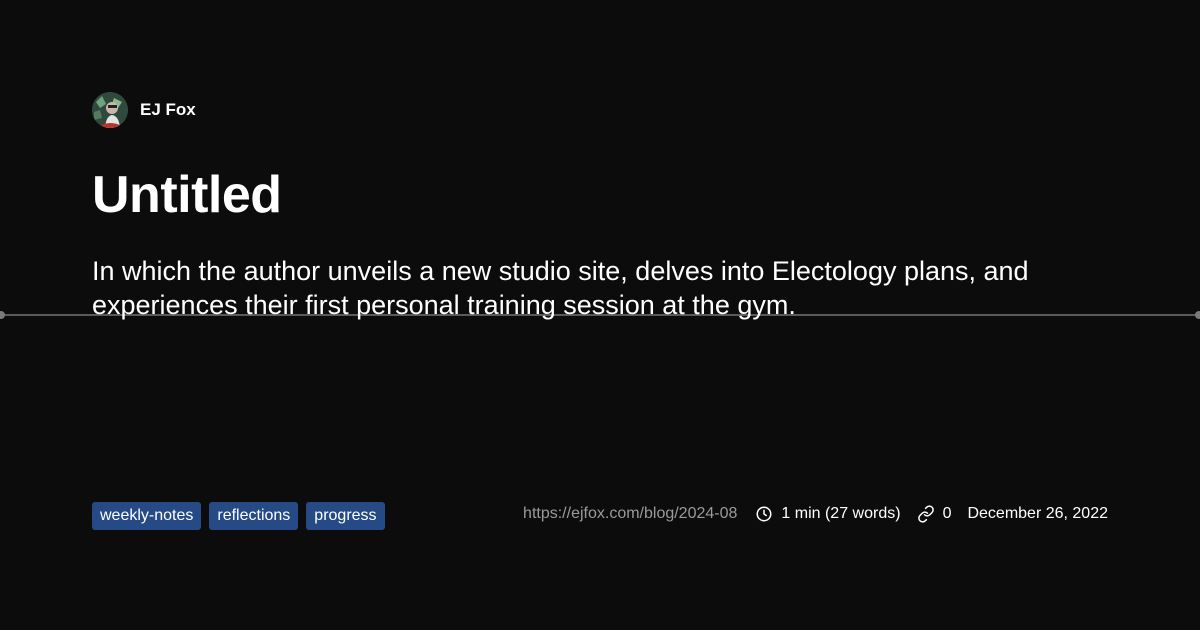  What do you see at coordinates (168, 110) in the screenshot?
I see `author-name: EJ Fox` at bounding box center [168, 110].